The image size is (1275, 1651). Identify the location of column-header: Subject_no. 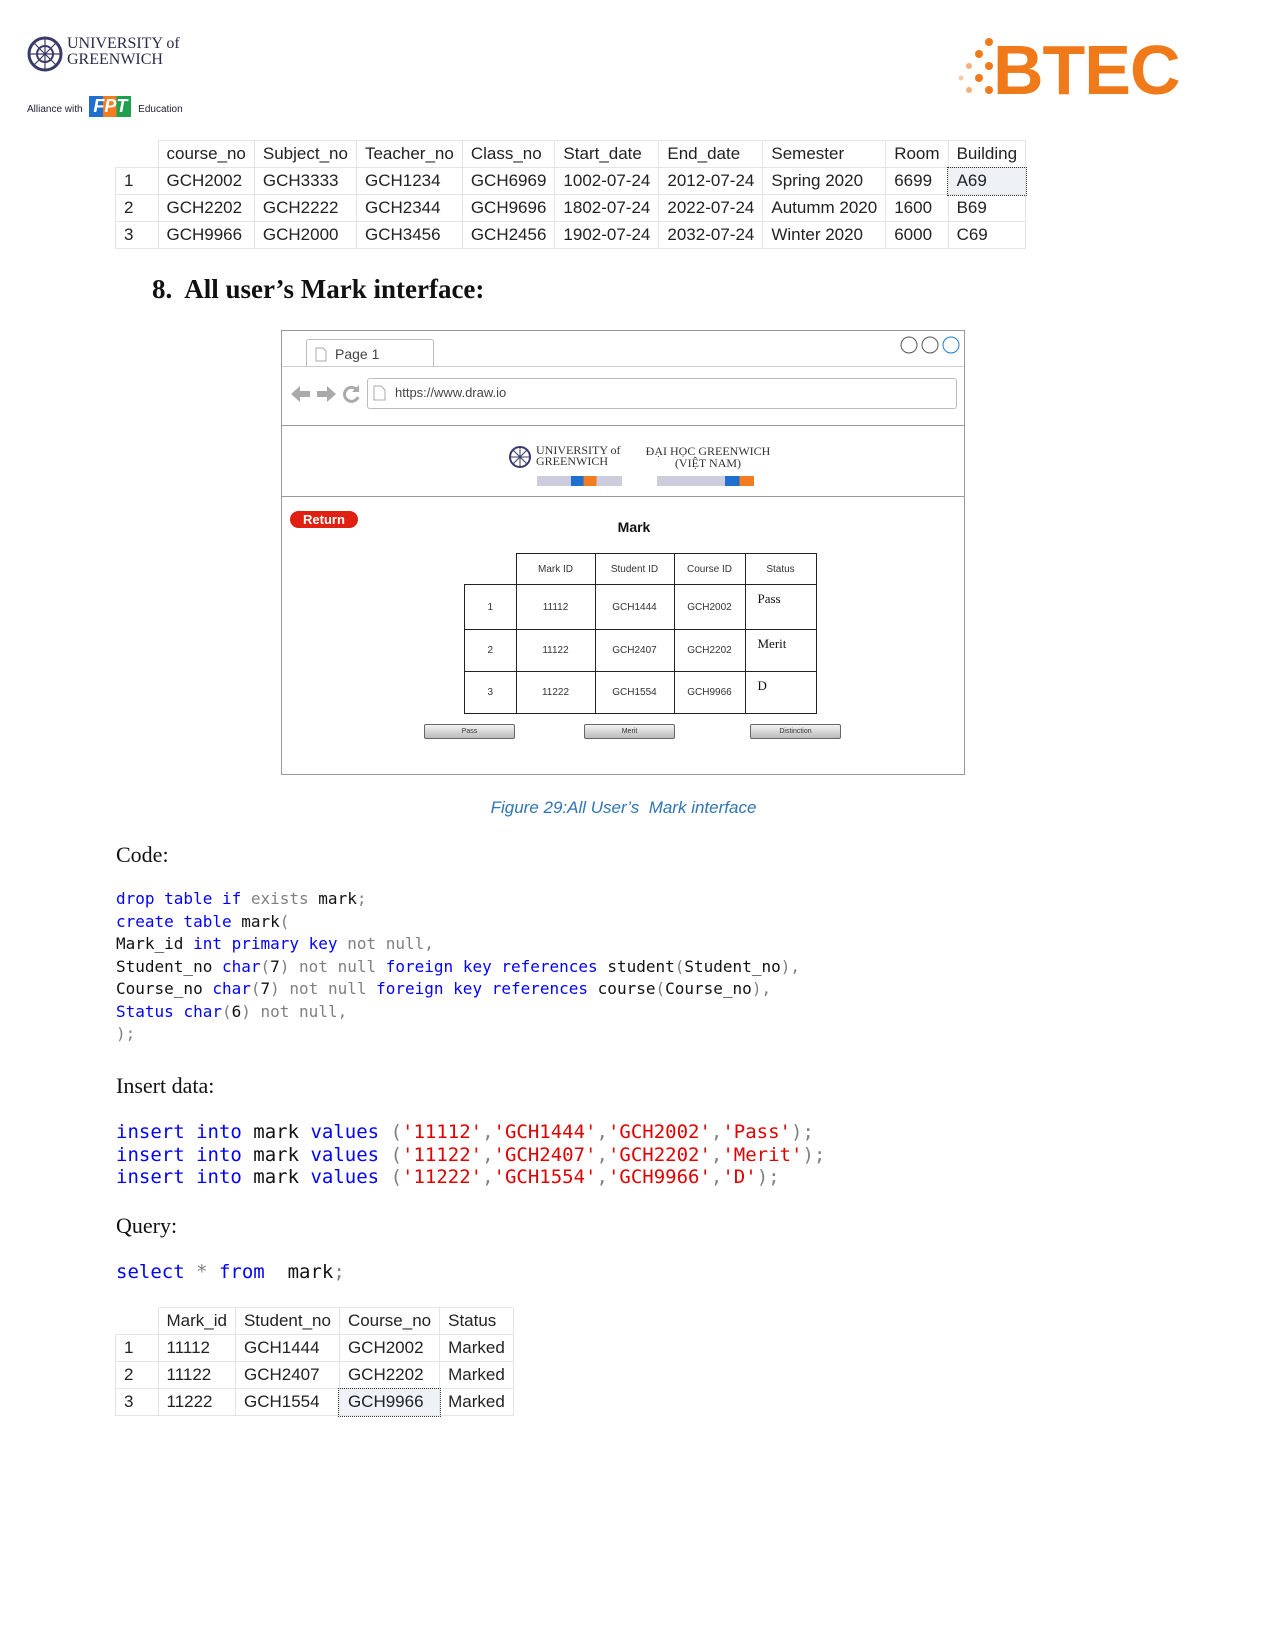
(305, 154).